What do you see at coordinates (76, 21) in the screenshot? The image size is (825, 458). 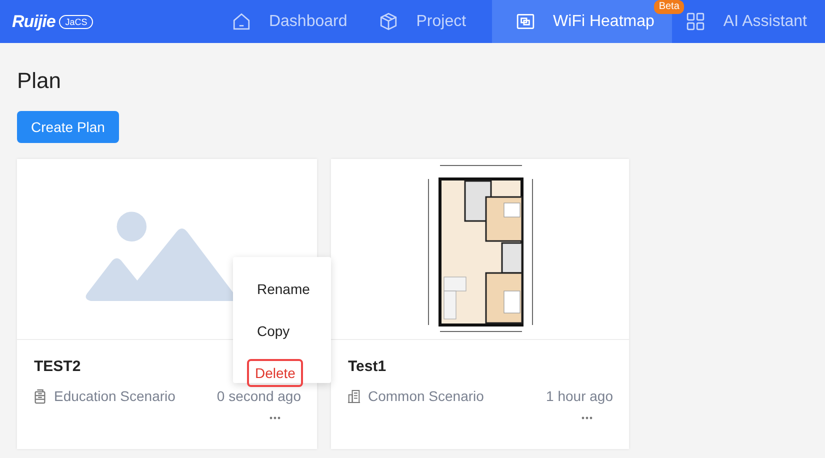 I see `cloud-badge: JaCS` at bounding box center [76, 21].